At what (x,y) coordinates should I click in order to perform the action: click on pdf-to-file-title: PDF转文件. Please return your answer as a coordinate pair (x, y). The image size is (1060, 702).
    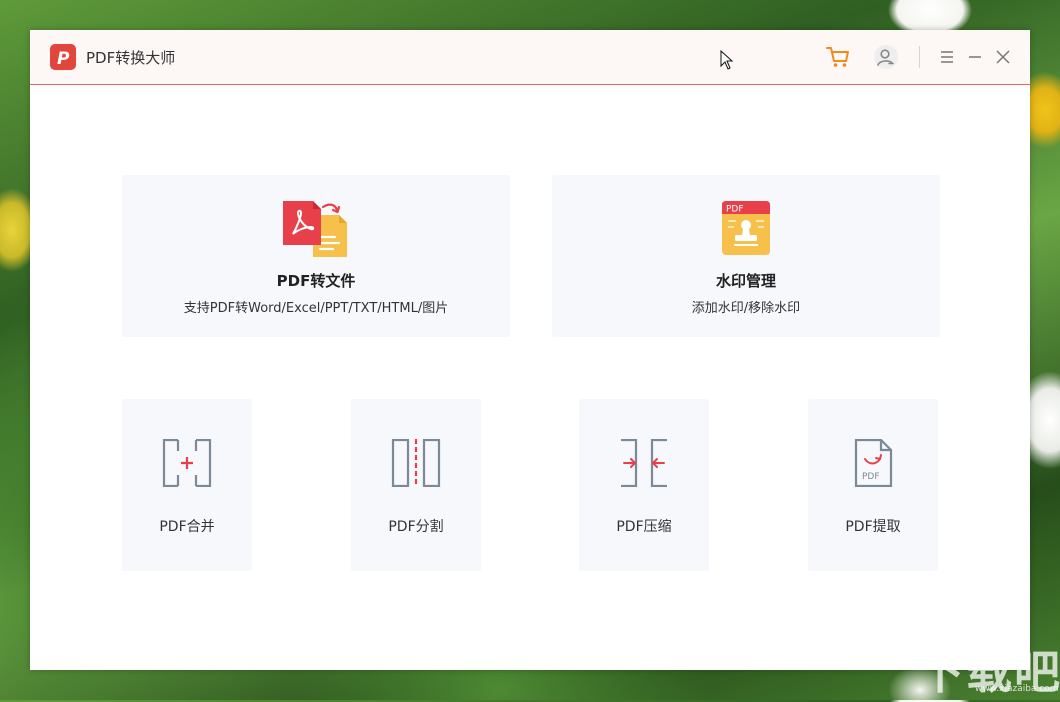
    Looking at the image, I should click on (316, 281).